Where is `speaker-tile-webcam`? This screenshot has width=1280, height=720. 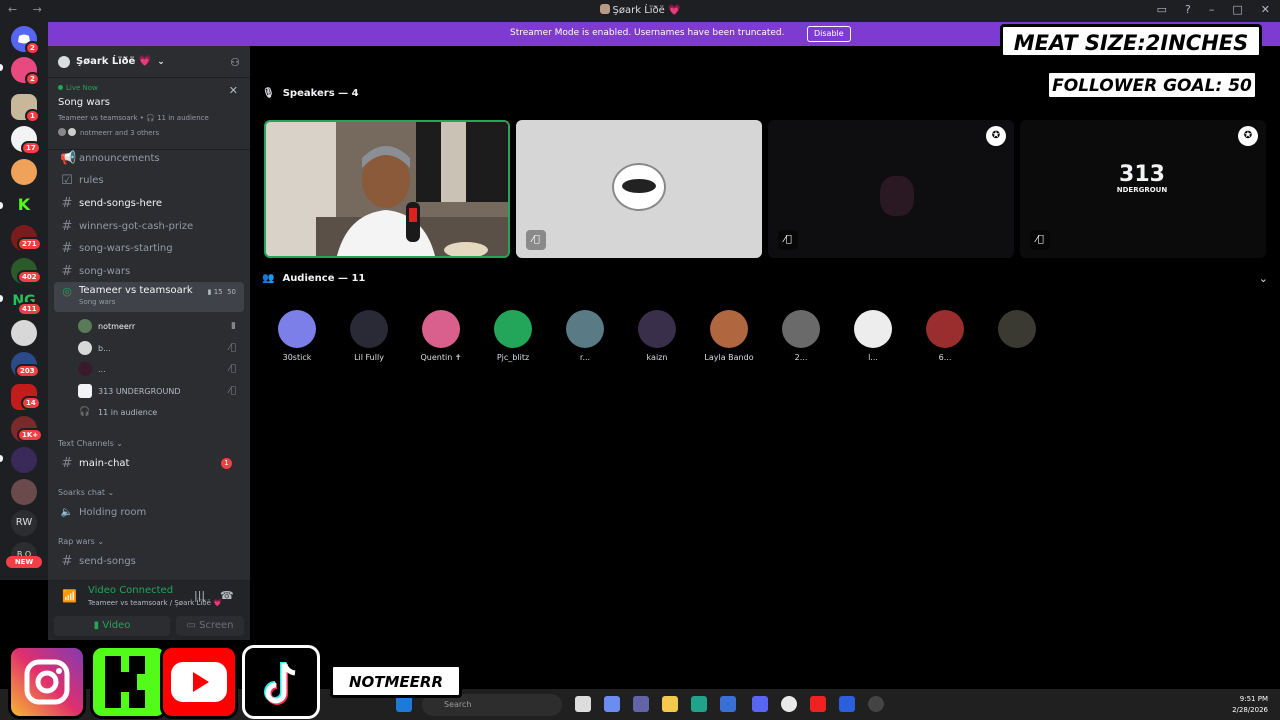 speaker-tile-webcam is located at coordinates (387, 189).